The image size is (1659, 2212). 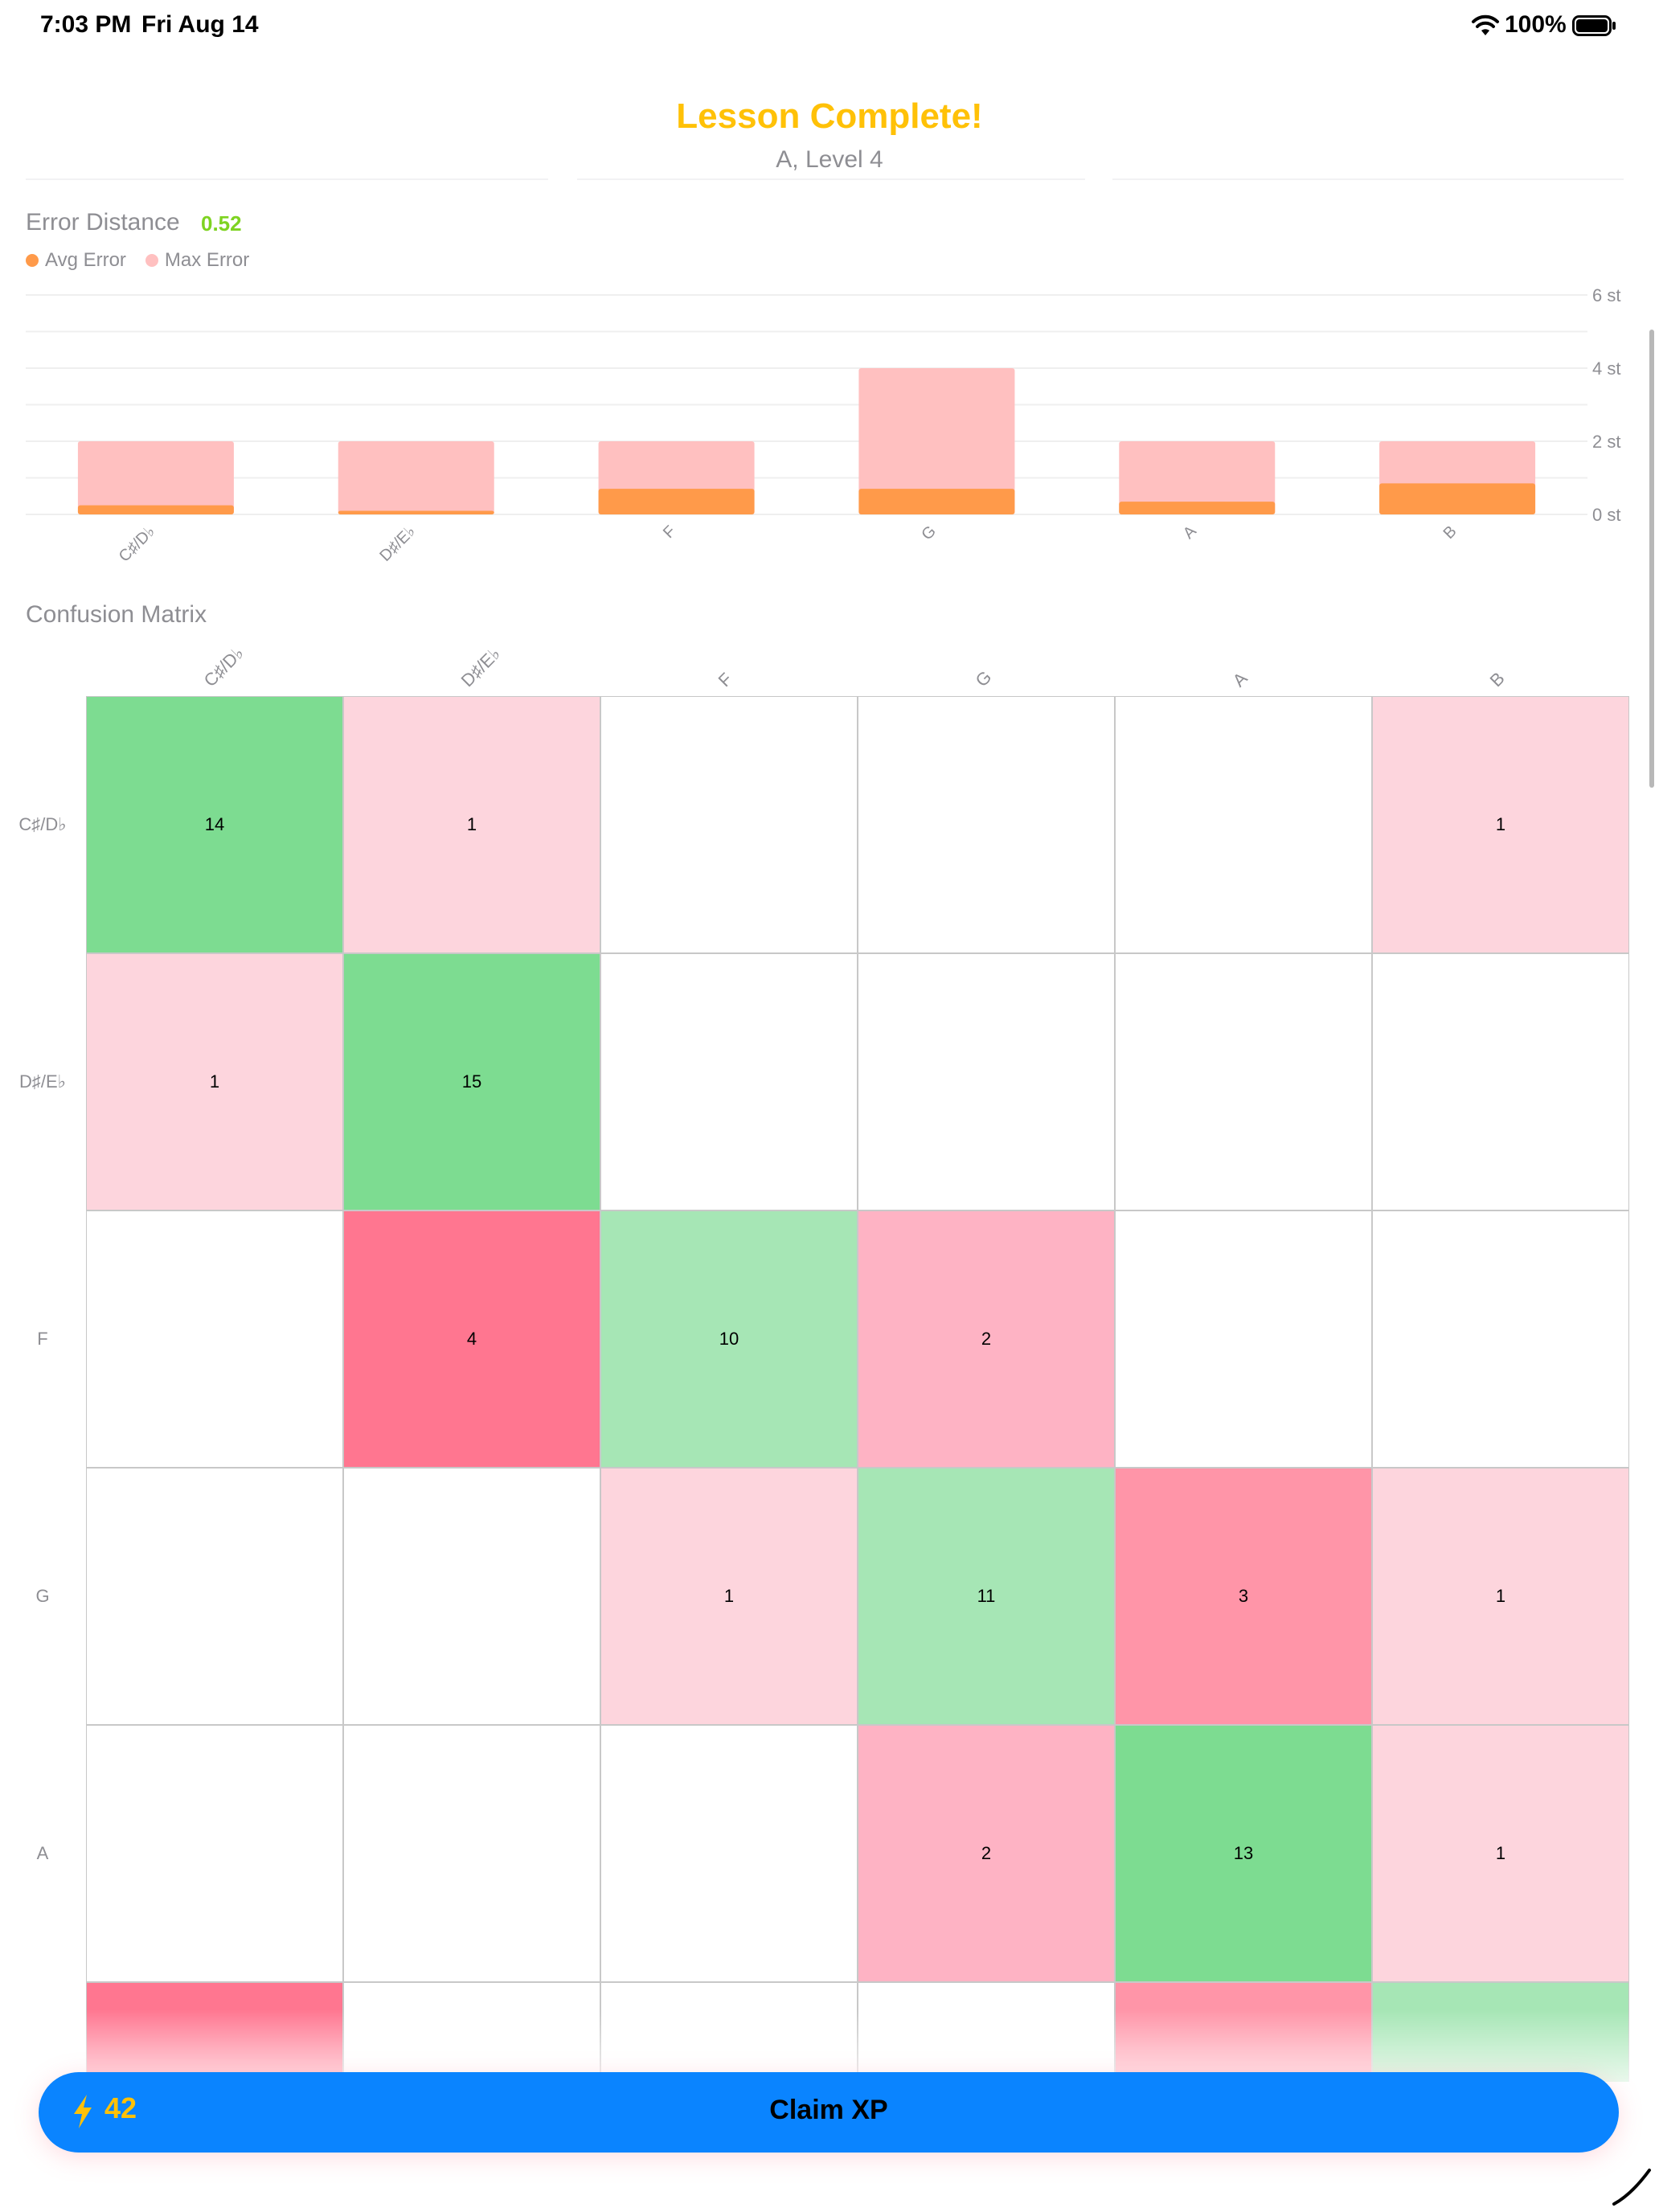 I want to click on x-tick-label: A, so click(x=1190, y=532).